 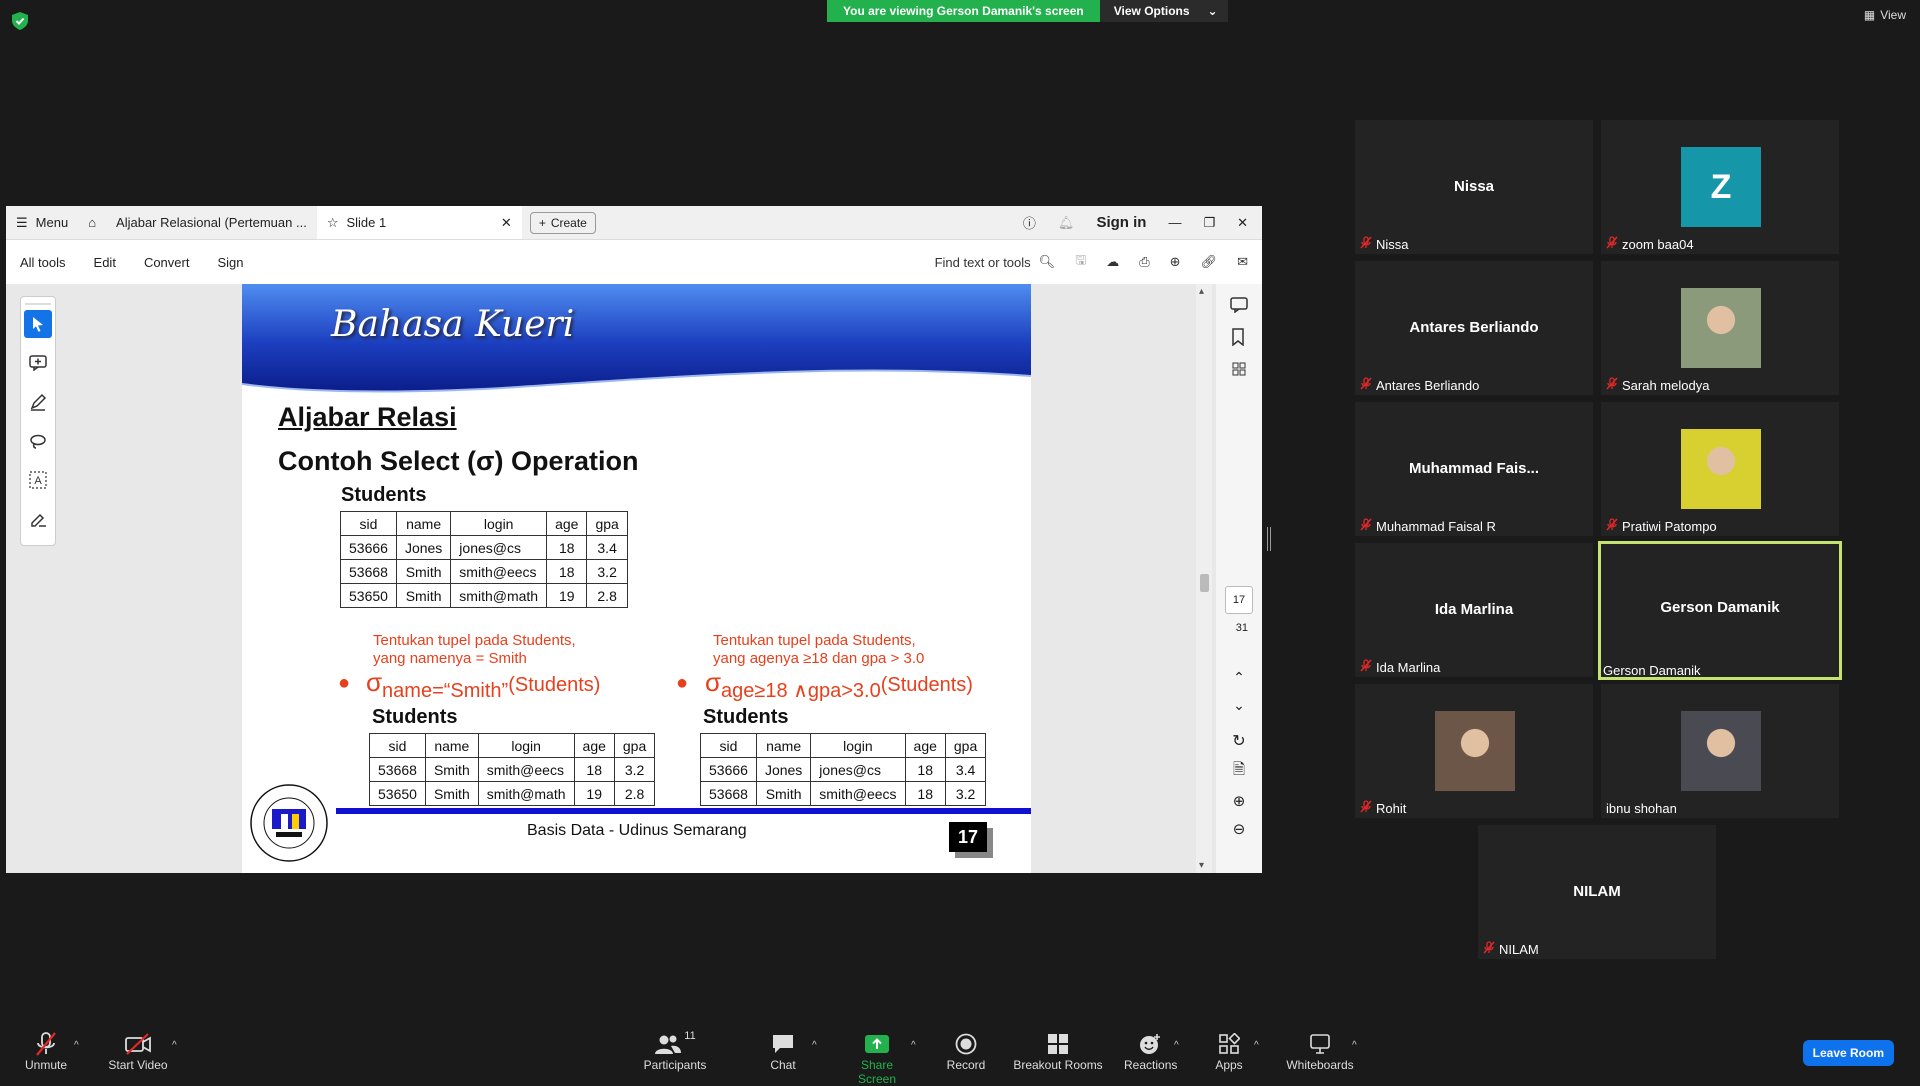 What do you see at coordinates (1029, 222) in the screenshot?
I see `help-icon: ⓘ` at bounding box center [1029, 222].